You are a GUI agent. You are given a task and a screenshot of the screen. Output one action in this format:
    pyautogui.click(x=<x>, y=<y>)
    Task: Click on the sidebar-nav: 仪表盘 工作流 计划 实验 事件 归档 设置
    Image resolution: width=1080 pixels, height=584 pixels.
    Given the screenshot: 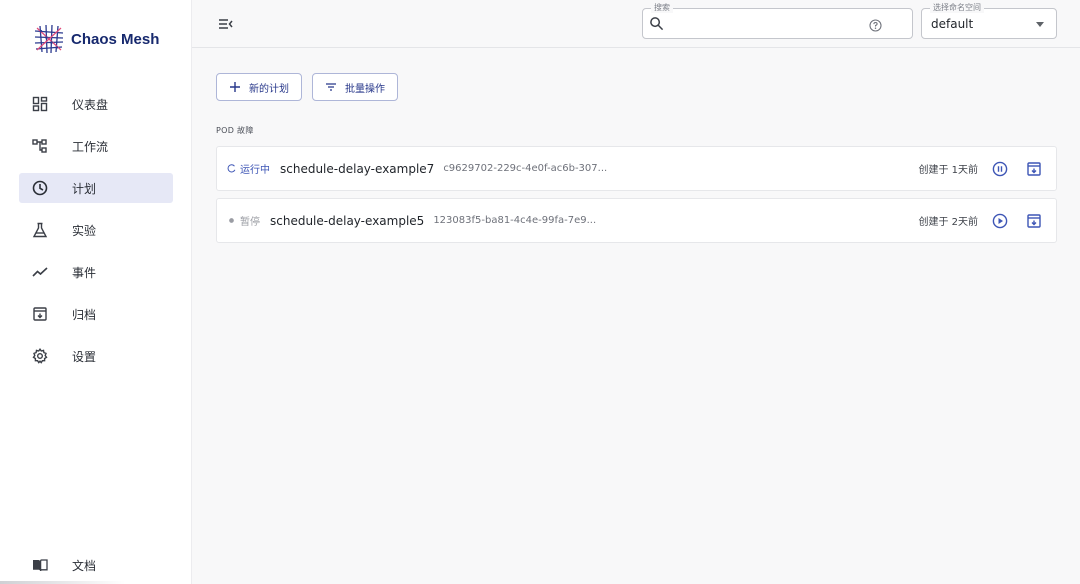 What is the action you would take?
    pyautogui.click(x=96, y=236)
    